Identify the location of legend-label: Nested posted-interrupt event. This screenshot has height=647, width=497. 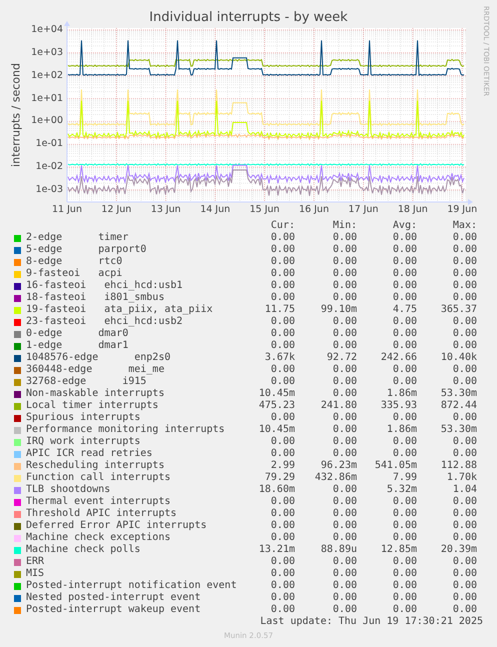
(114, 598).